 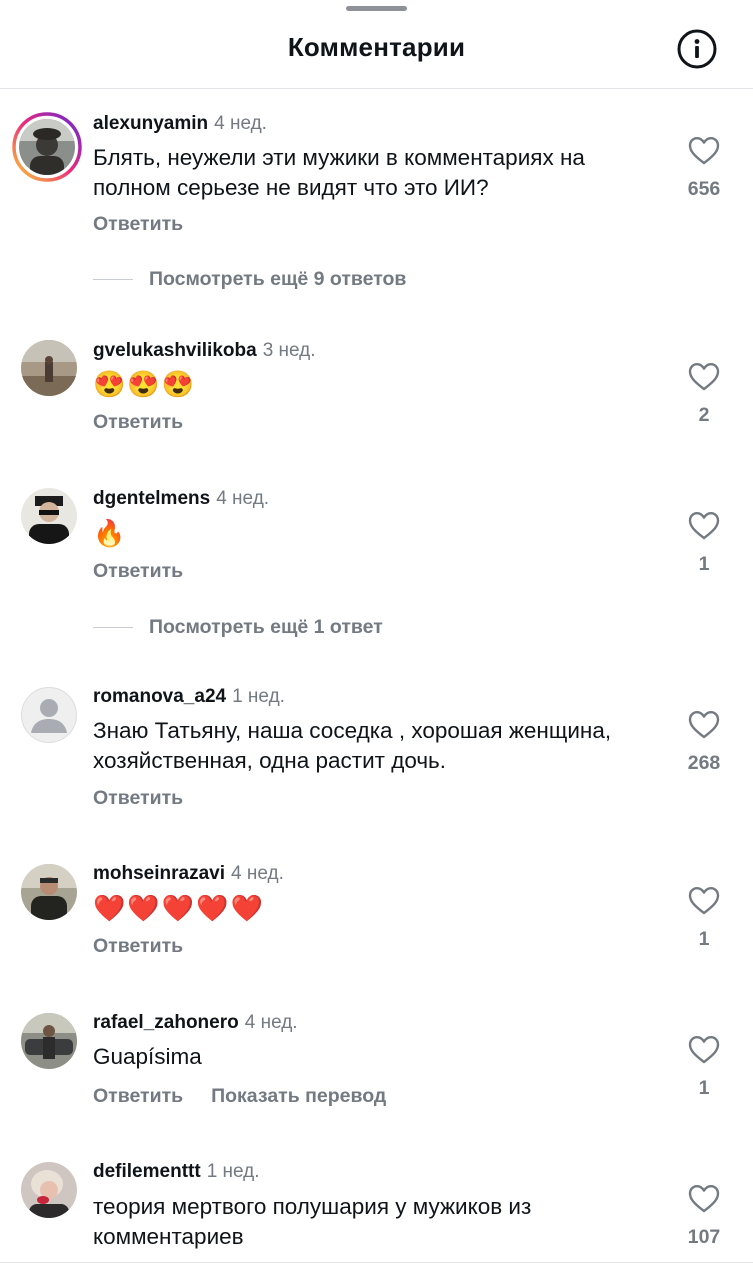 What do you see at coordinates (110, 533) in the screenshot?
I see `comment-text: 🔥` at bounding box center [110, 533].